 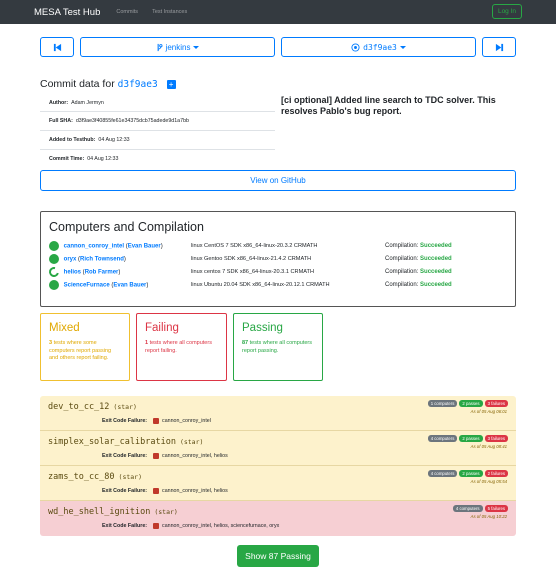 I want to click on card-title: Failing, so click(x=162, y=328).